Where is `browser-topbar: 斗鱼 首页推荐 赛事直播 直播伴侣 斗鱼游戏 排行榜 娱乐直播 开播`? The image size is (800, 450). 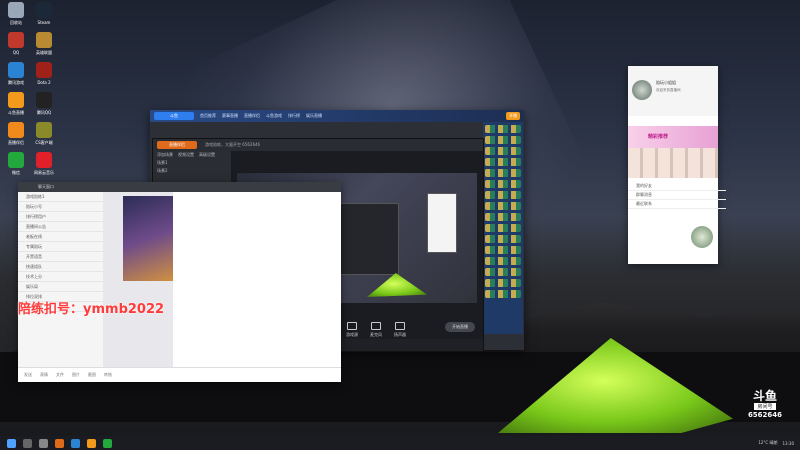
browser-topbar: 斗鱼 首页推荐 赛事直播 直播伴侣 斗鱼游戏 排行榜 娱乐直播 开播 is located at coordinates (337, 116).